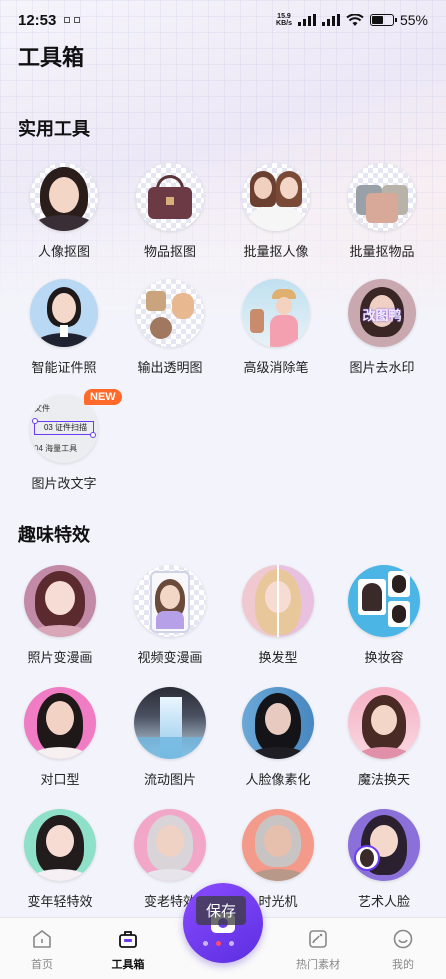 The image size is (446, 979). I want to click on tool-label: 魔法换天, so click(383, 779).